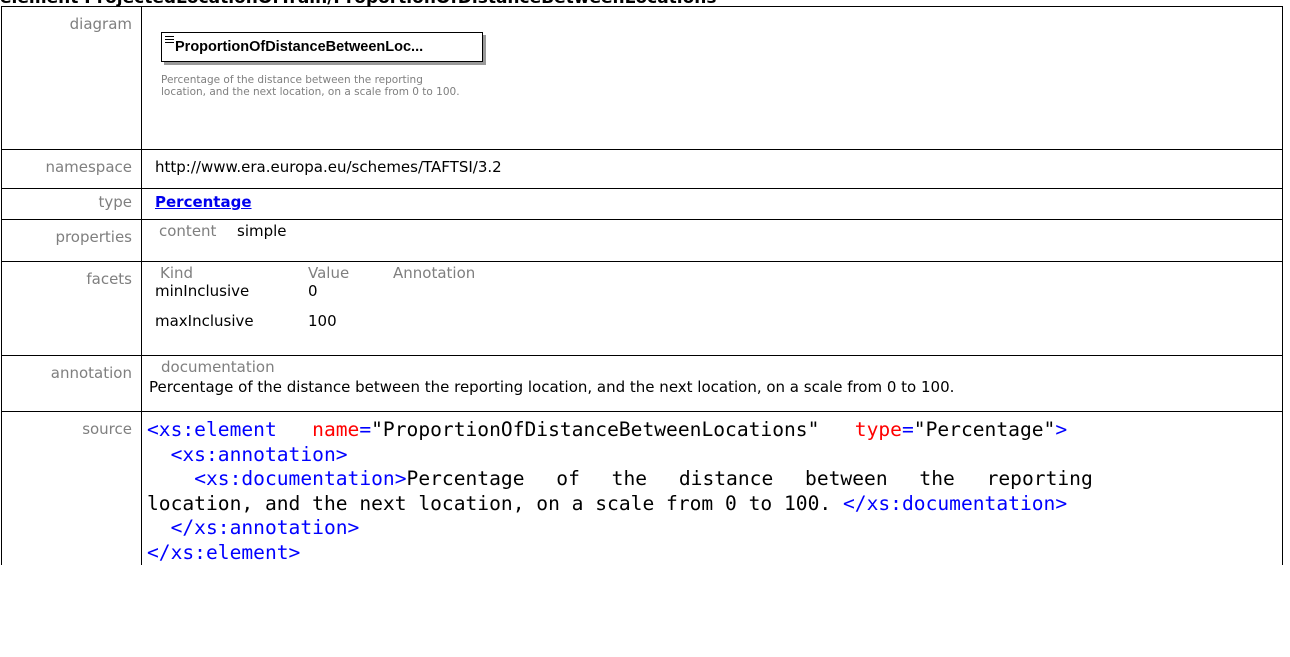  I want to click on type-link: Percentage, so click(203, 202).